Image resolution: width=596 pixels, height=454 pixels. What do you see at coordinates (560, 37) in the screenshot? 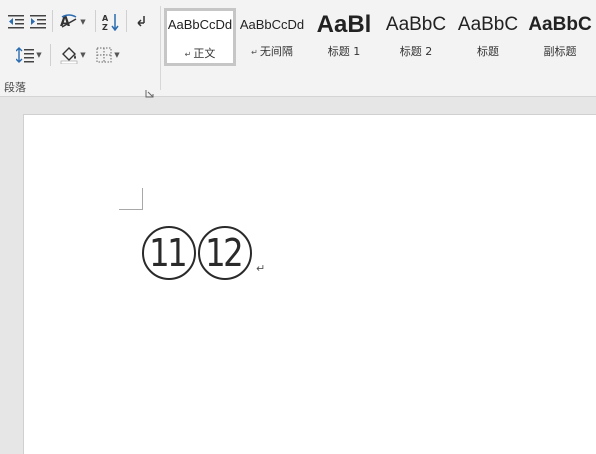
I see `style-subtitle: AaBbC 副标题` at bounding box center [560, 37].